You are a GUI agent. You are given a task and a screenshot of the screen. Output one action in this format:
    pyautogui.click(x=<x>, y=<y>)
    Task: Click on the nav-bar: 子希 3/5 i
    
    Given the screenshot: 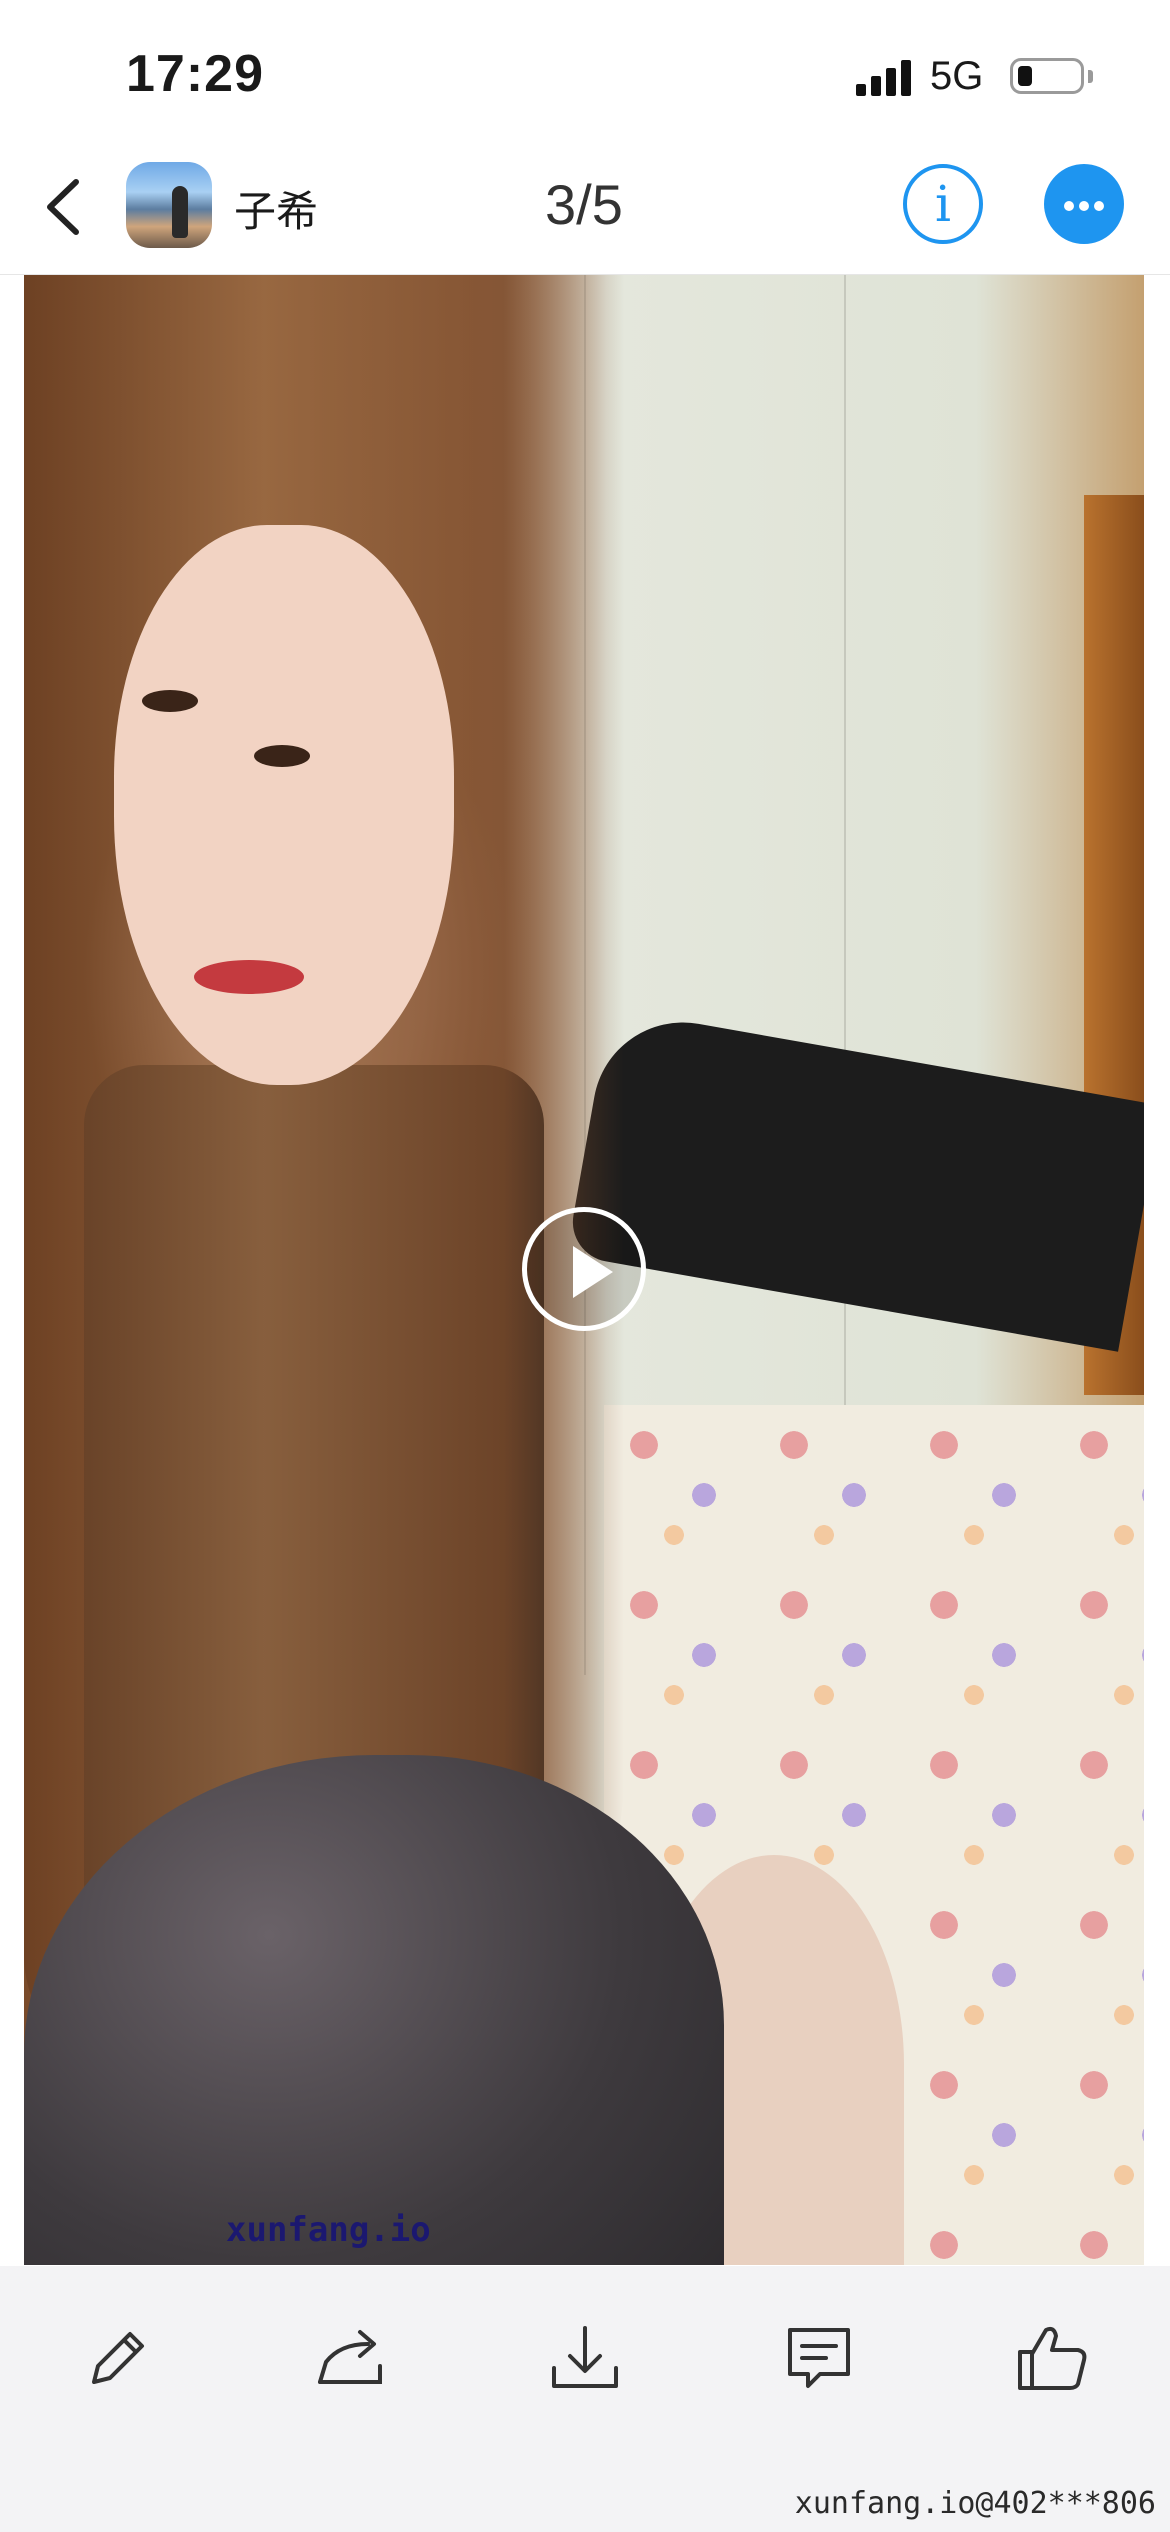 What is the action you would take?
    pyautogui.click(x=585, y=212)
    